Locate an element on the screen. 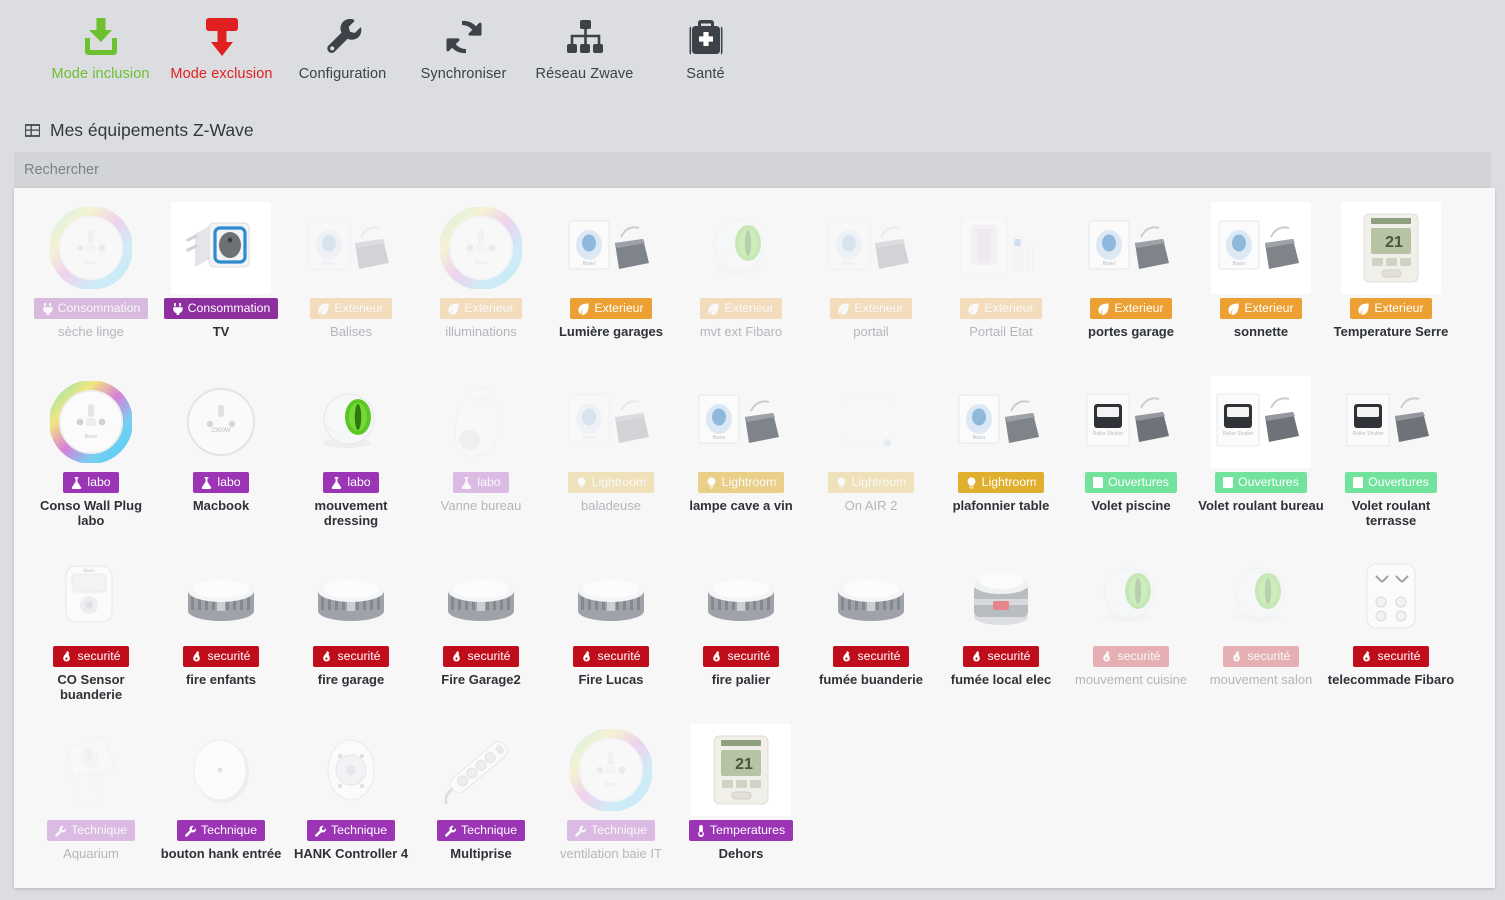 This screenshot has height=900, width=1505. device-name: sèche linge is located at coordinates (91, 331).